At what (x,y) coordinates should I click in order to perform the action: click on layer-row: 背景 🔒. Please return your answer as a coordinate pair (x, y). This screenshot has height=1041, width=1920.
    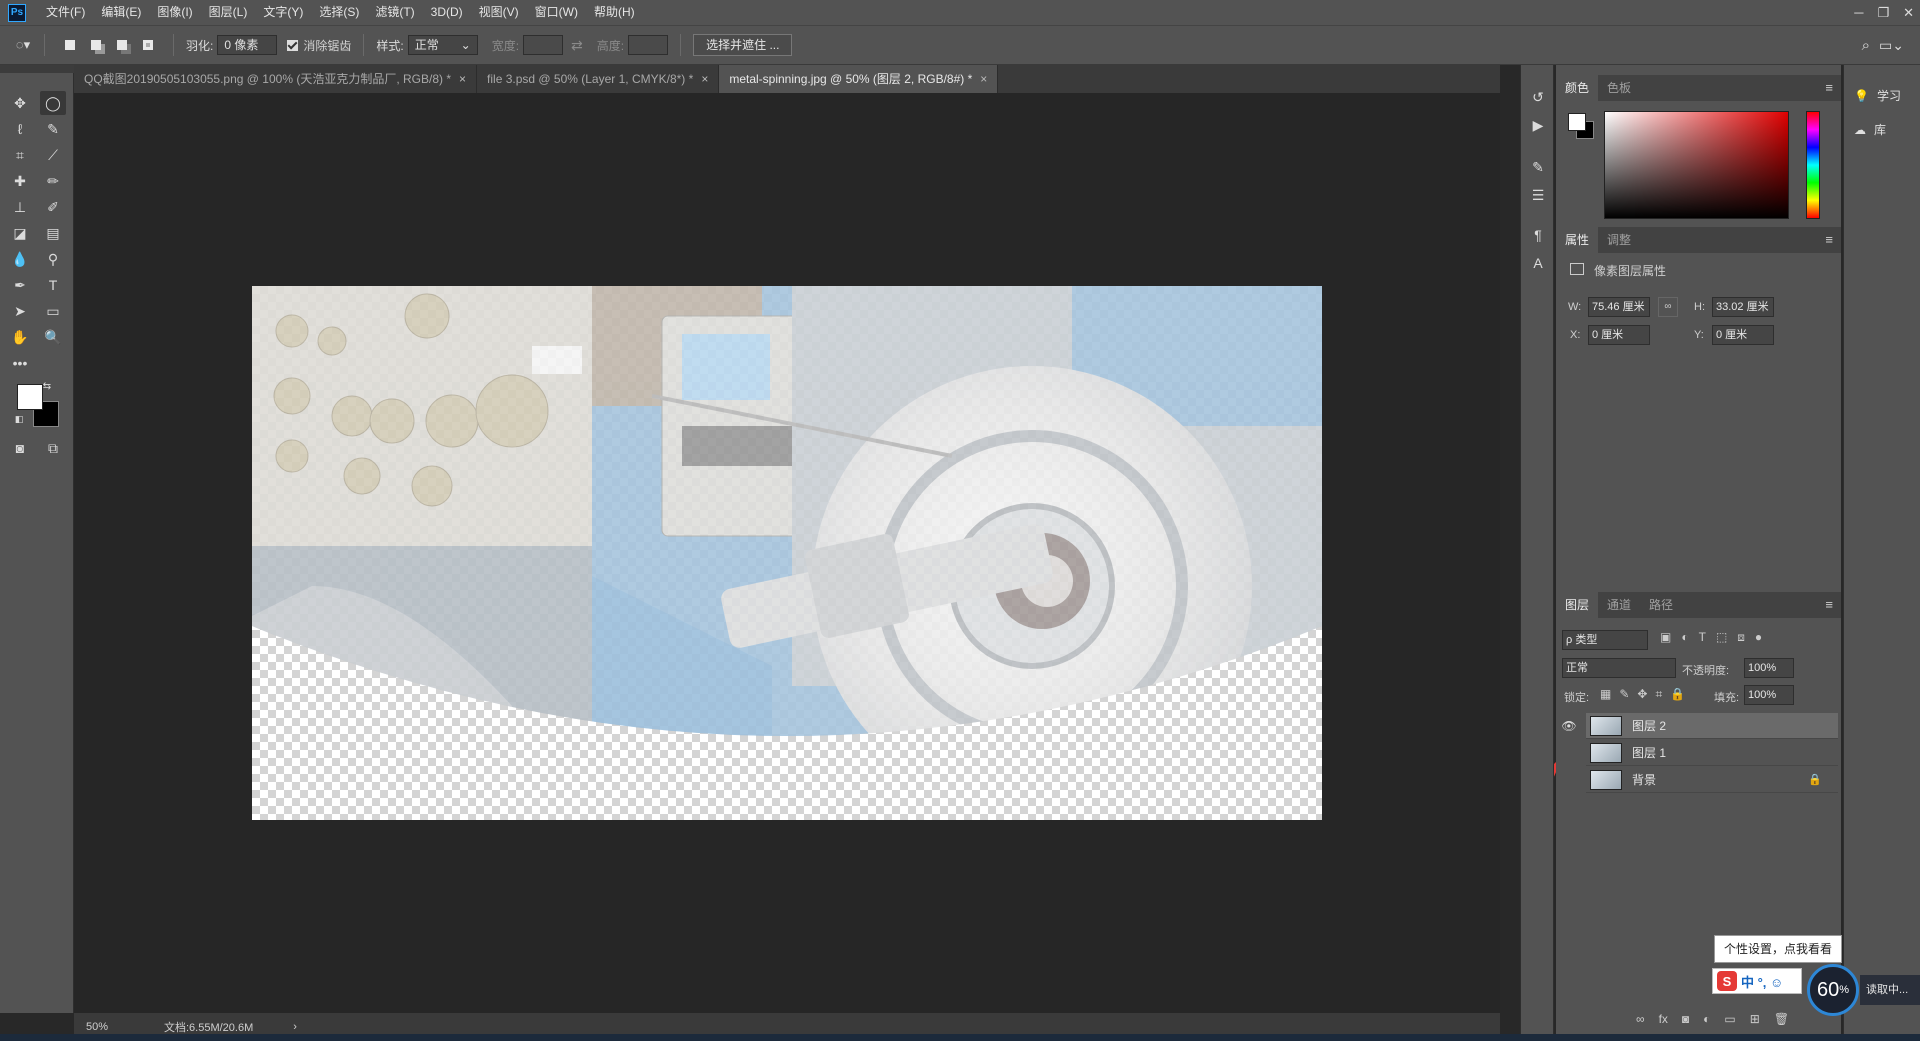
    Looking at the image, I should click on (1712, 780).